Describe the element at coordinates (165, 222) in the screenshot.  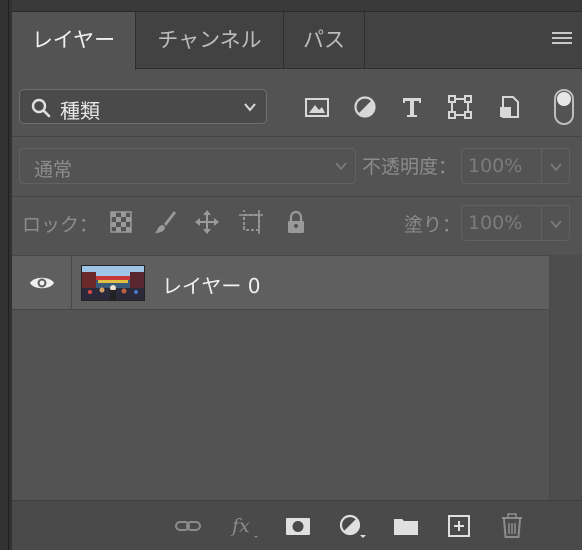
I see `lock-image-pixels-icon` at that location.